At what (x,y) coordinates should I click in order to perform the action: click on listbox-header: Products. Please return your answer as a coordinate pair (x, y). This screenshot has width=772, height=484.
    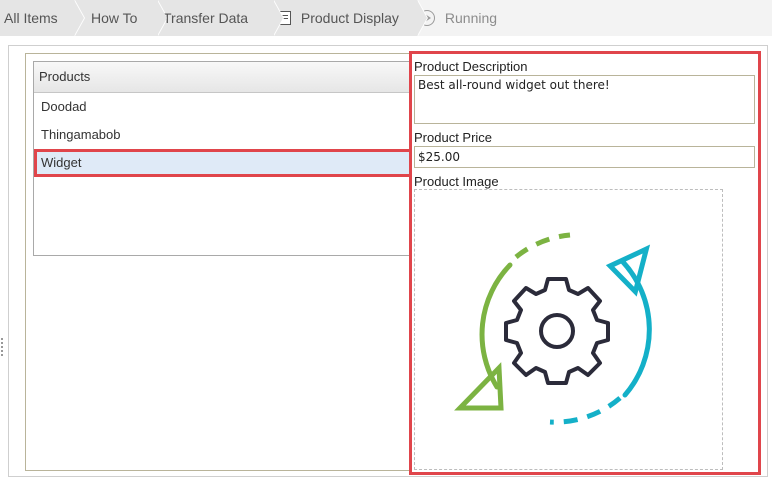
    Looking at the image, I should click on (223, 77).